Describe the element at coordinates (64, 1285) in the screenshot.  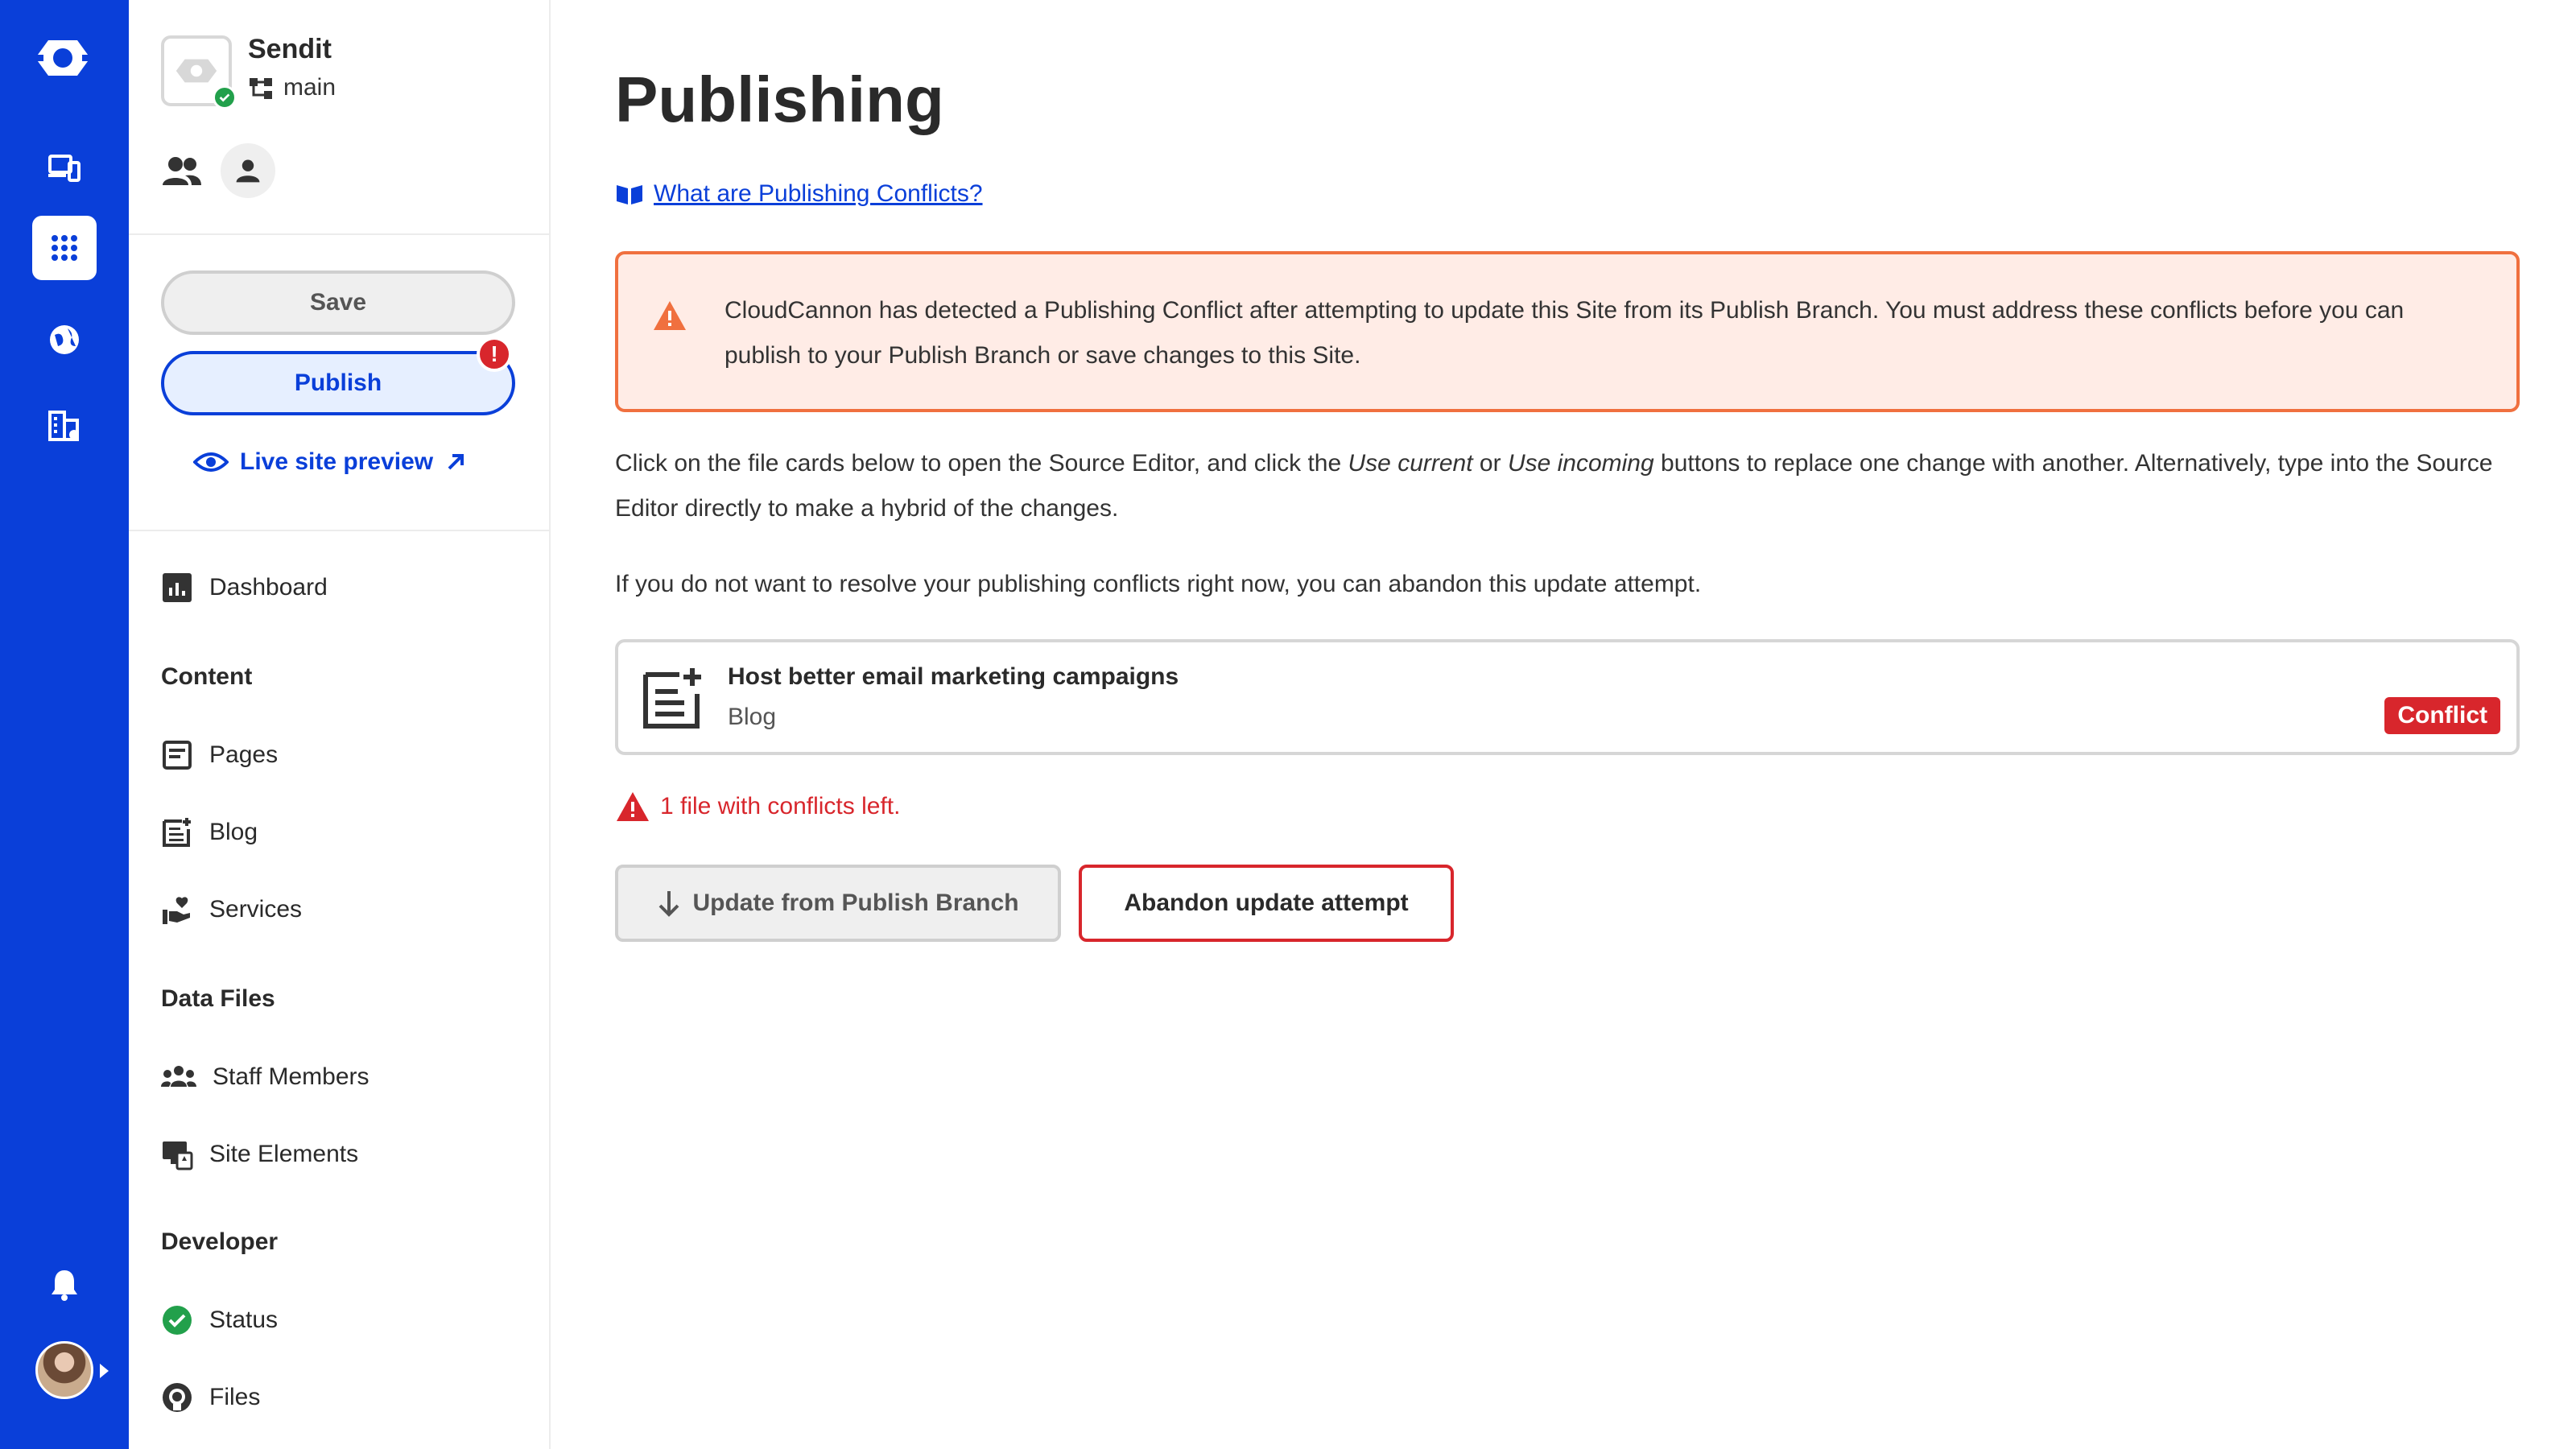
I see `bell-icon` at that location.